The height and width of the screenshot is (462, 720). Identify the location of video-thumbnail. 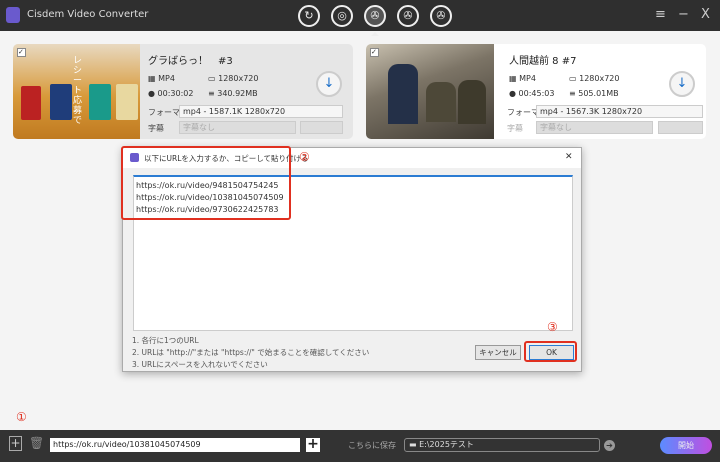
(430, 91).